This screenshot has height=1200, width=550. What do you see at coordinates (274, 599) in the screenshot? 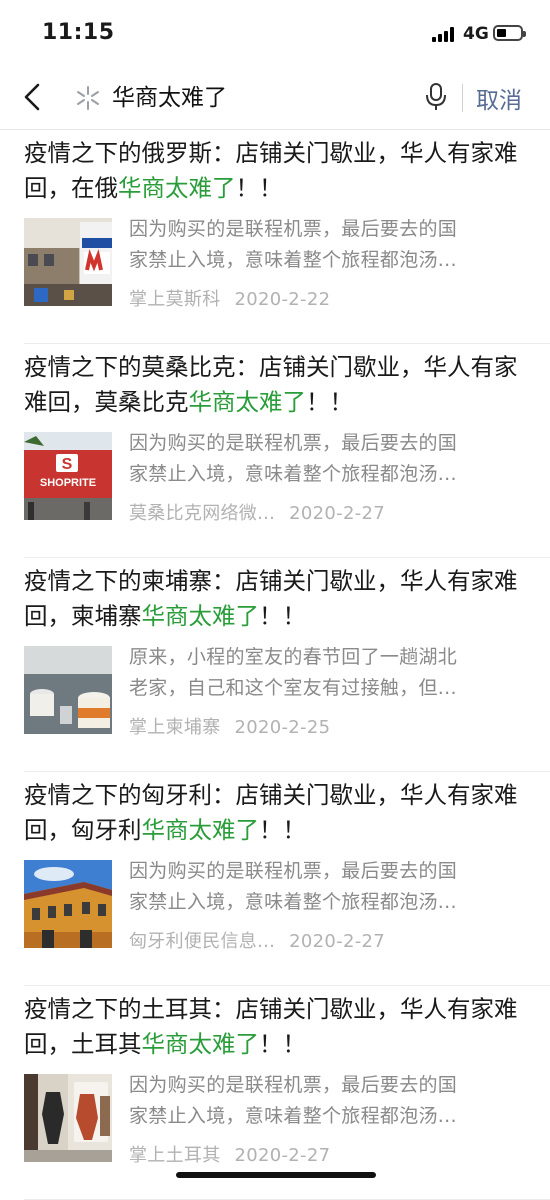
I see `result-title: 疫情之下的柬埔寨：店铺关门歇业，华人有家难回，柬埔寨华商太难了！！` at bounding box center [274, 599].